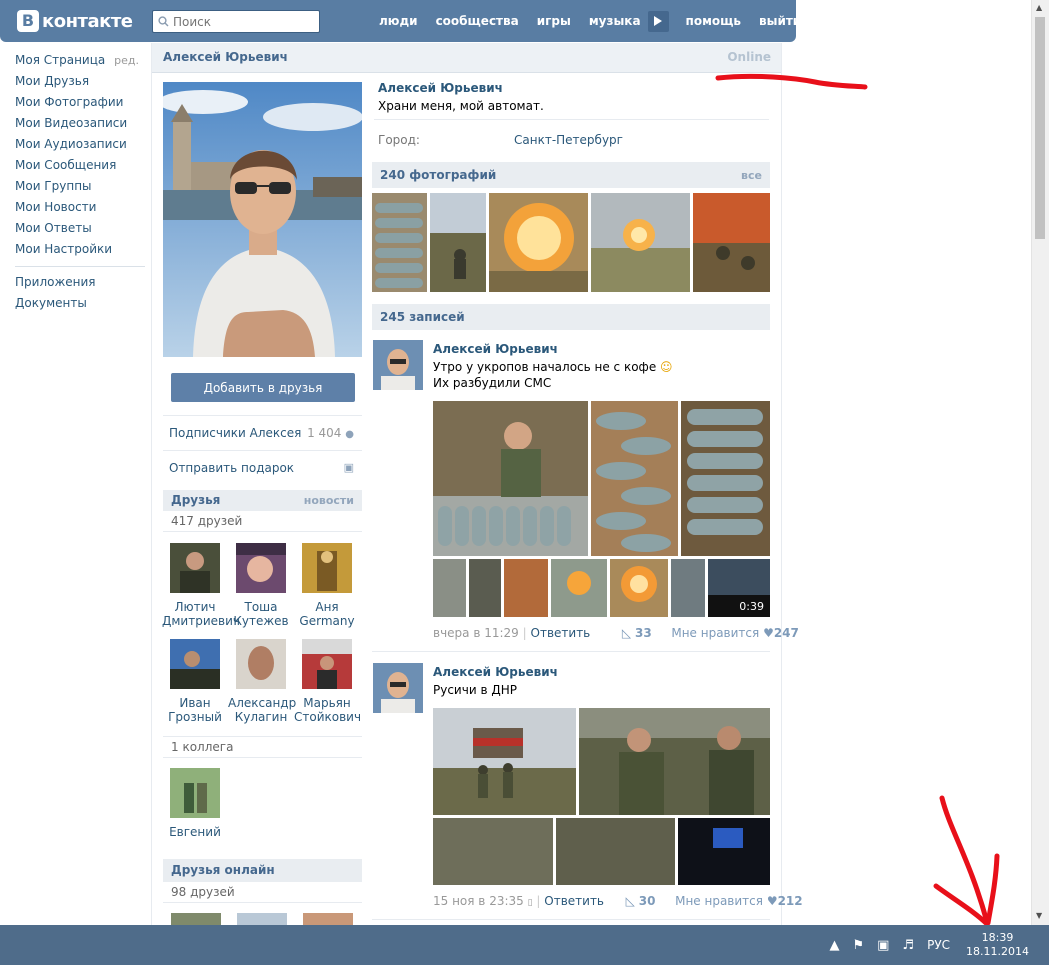 The image size is (1049, 965). I want to click on nav-communities: сообщества, so click(477, 21).